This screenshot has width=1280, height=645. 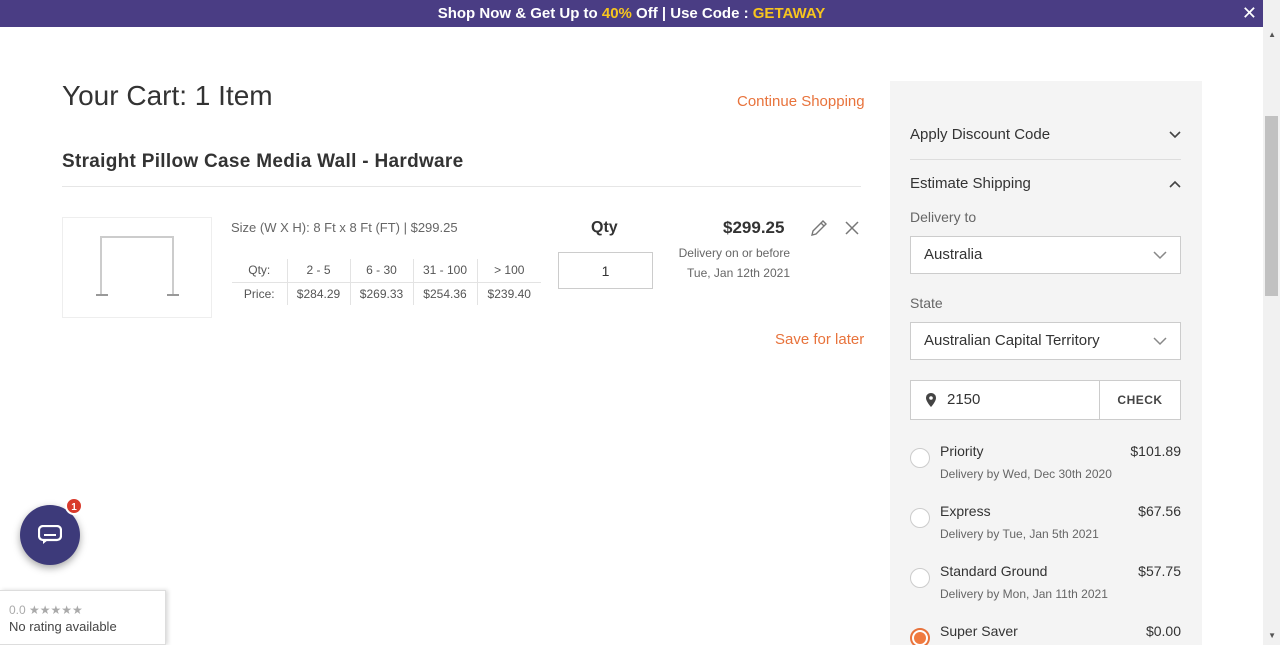 I want to click on radio-button-selected, so click(x=920, y=636).